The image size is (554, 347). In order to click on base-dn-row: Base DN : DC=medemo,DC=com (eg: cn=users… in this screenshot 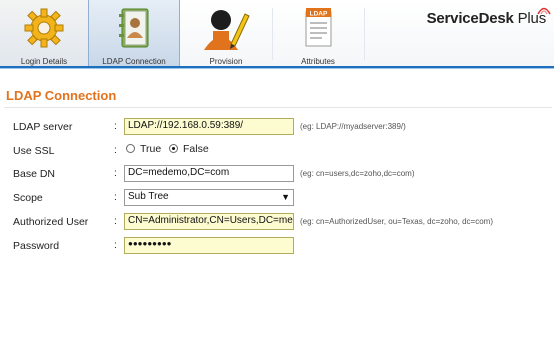, I will do `click(277, 175)`.